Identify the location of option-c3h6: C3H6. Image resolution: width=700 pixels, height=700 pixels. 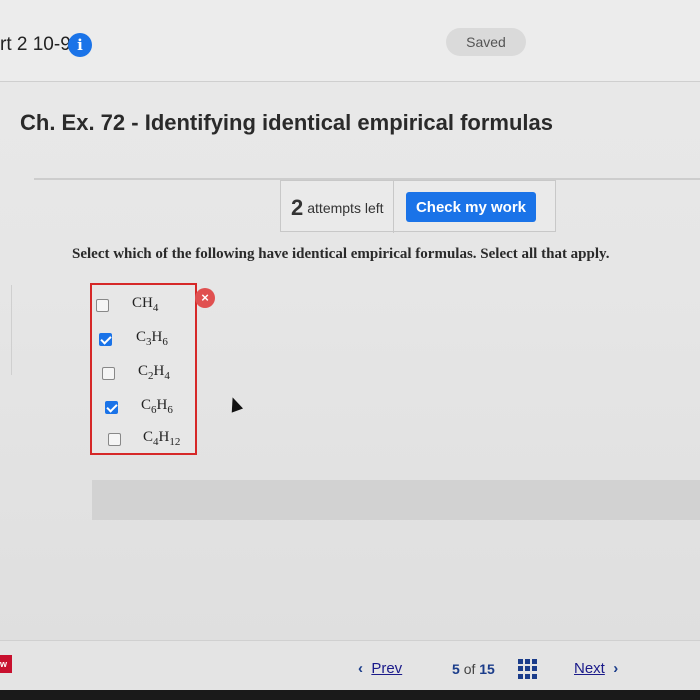
(143, 340).